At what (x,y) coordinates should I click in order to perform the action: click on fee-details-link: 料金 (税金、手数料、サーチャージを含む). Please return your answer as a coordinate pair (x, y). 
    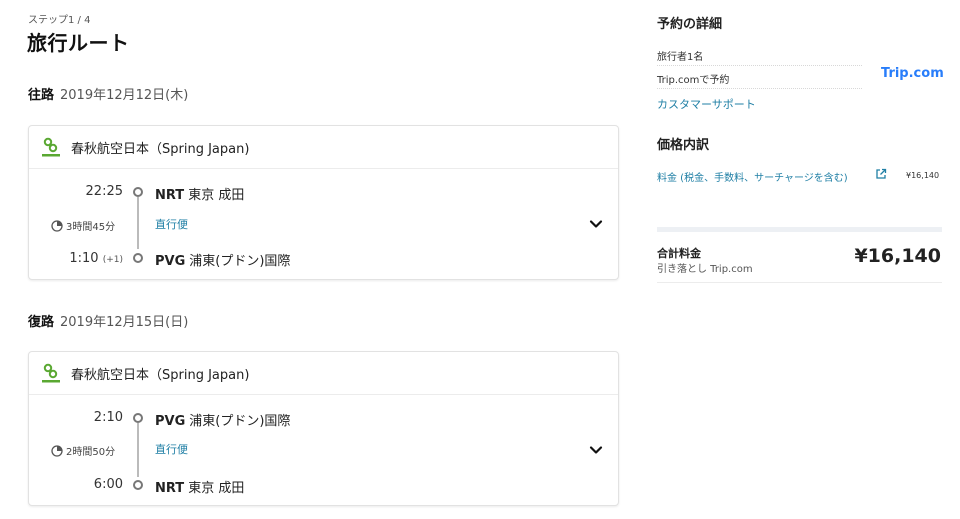
    Looking at the image, I should click on (752, 176).